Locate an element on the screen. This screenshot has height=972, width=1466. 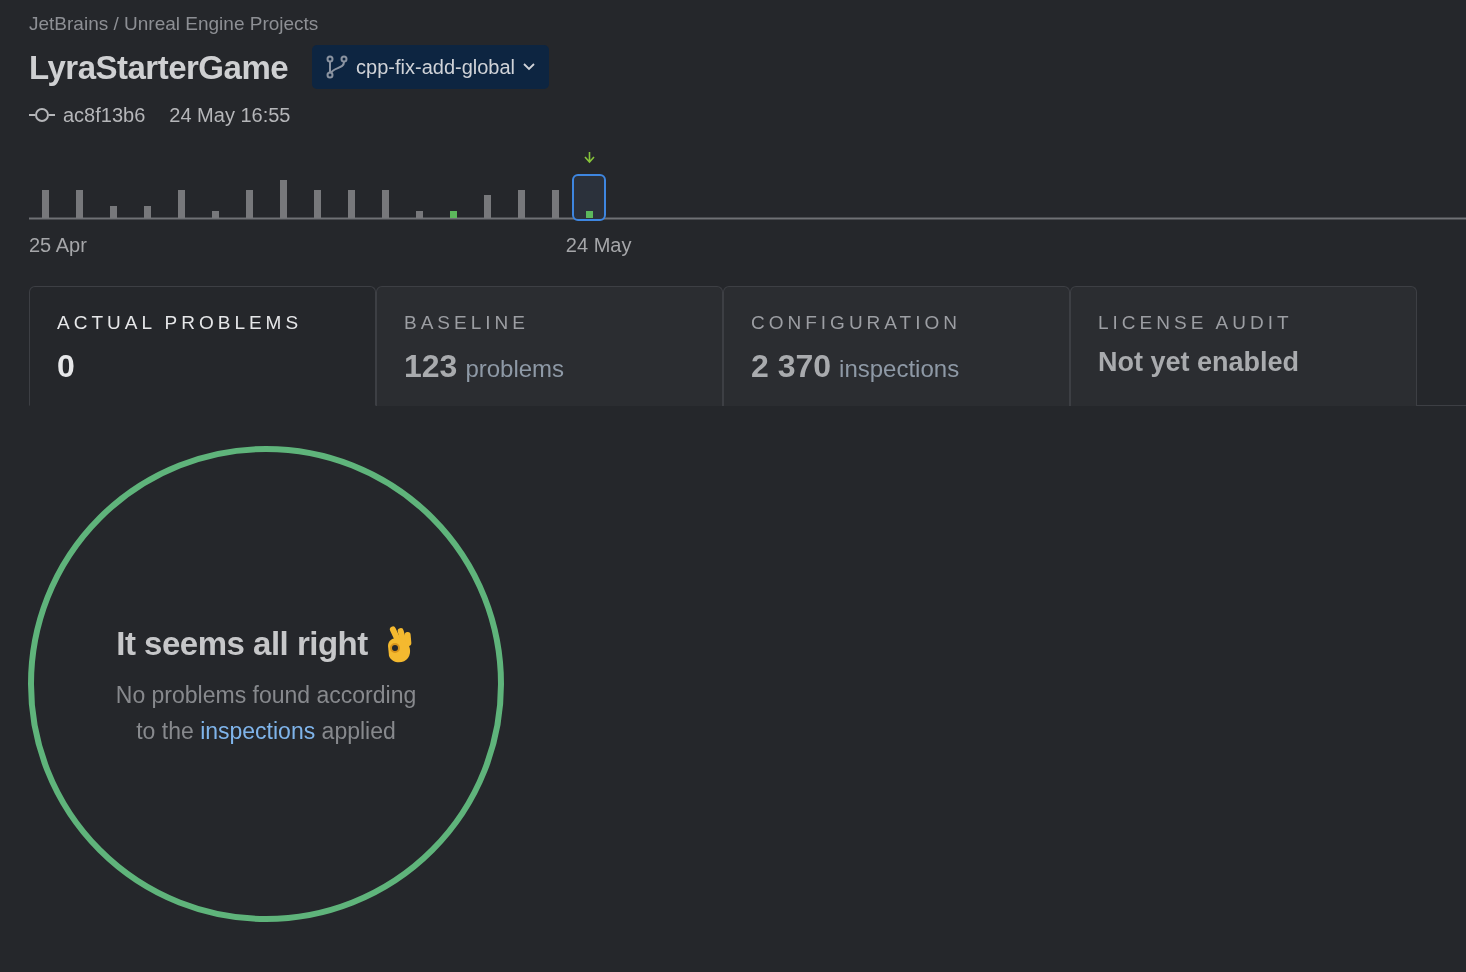
commit-date: 24 May 16:55 is located at coordinates (230, 115).